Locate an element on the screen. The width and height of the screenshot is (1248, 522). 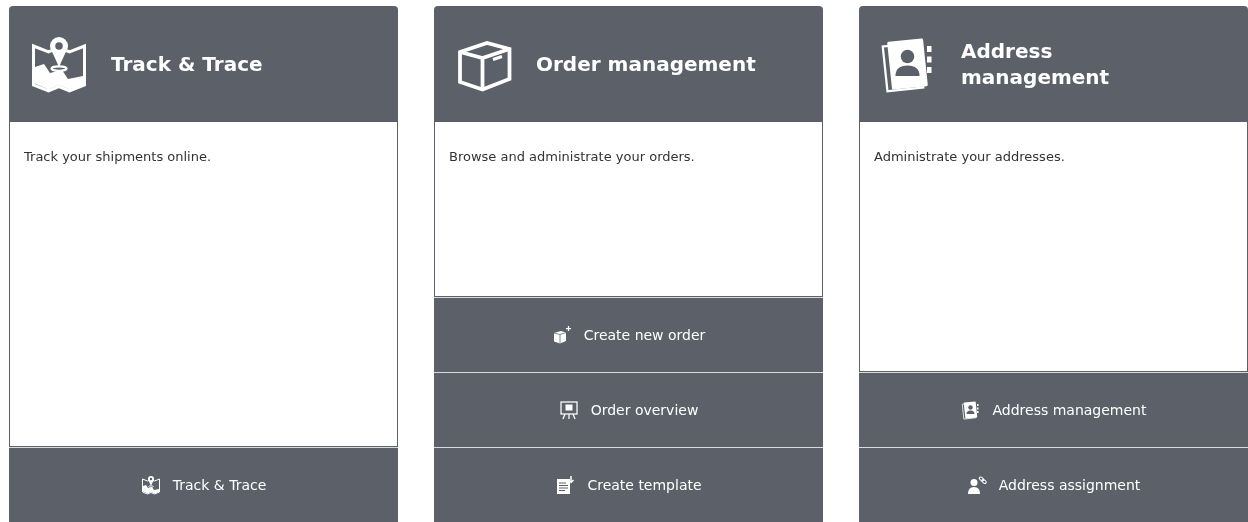
address-book-icon is located at coordinates (970, 410).